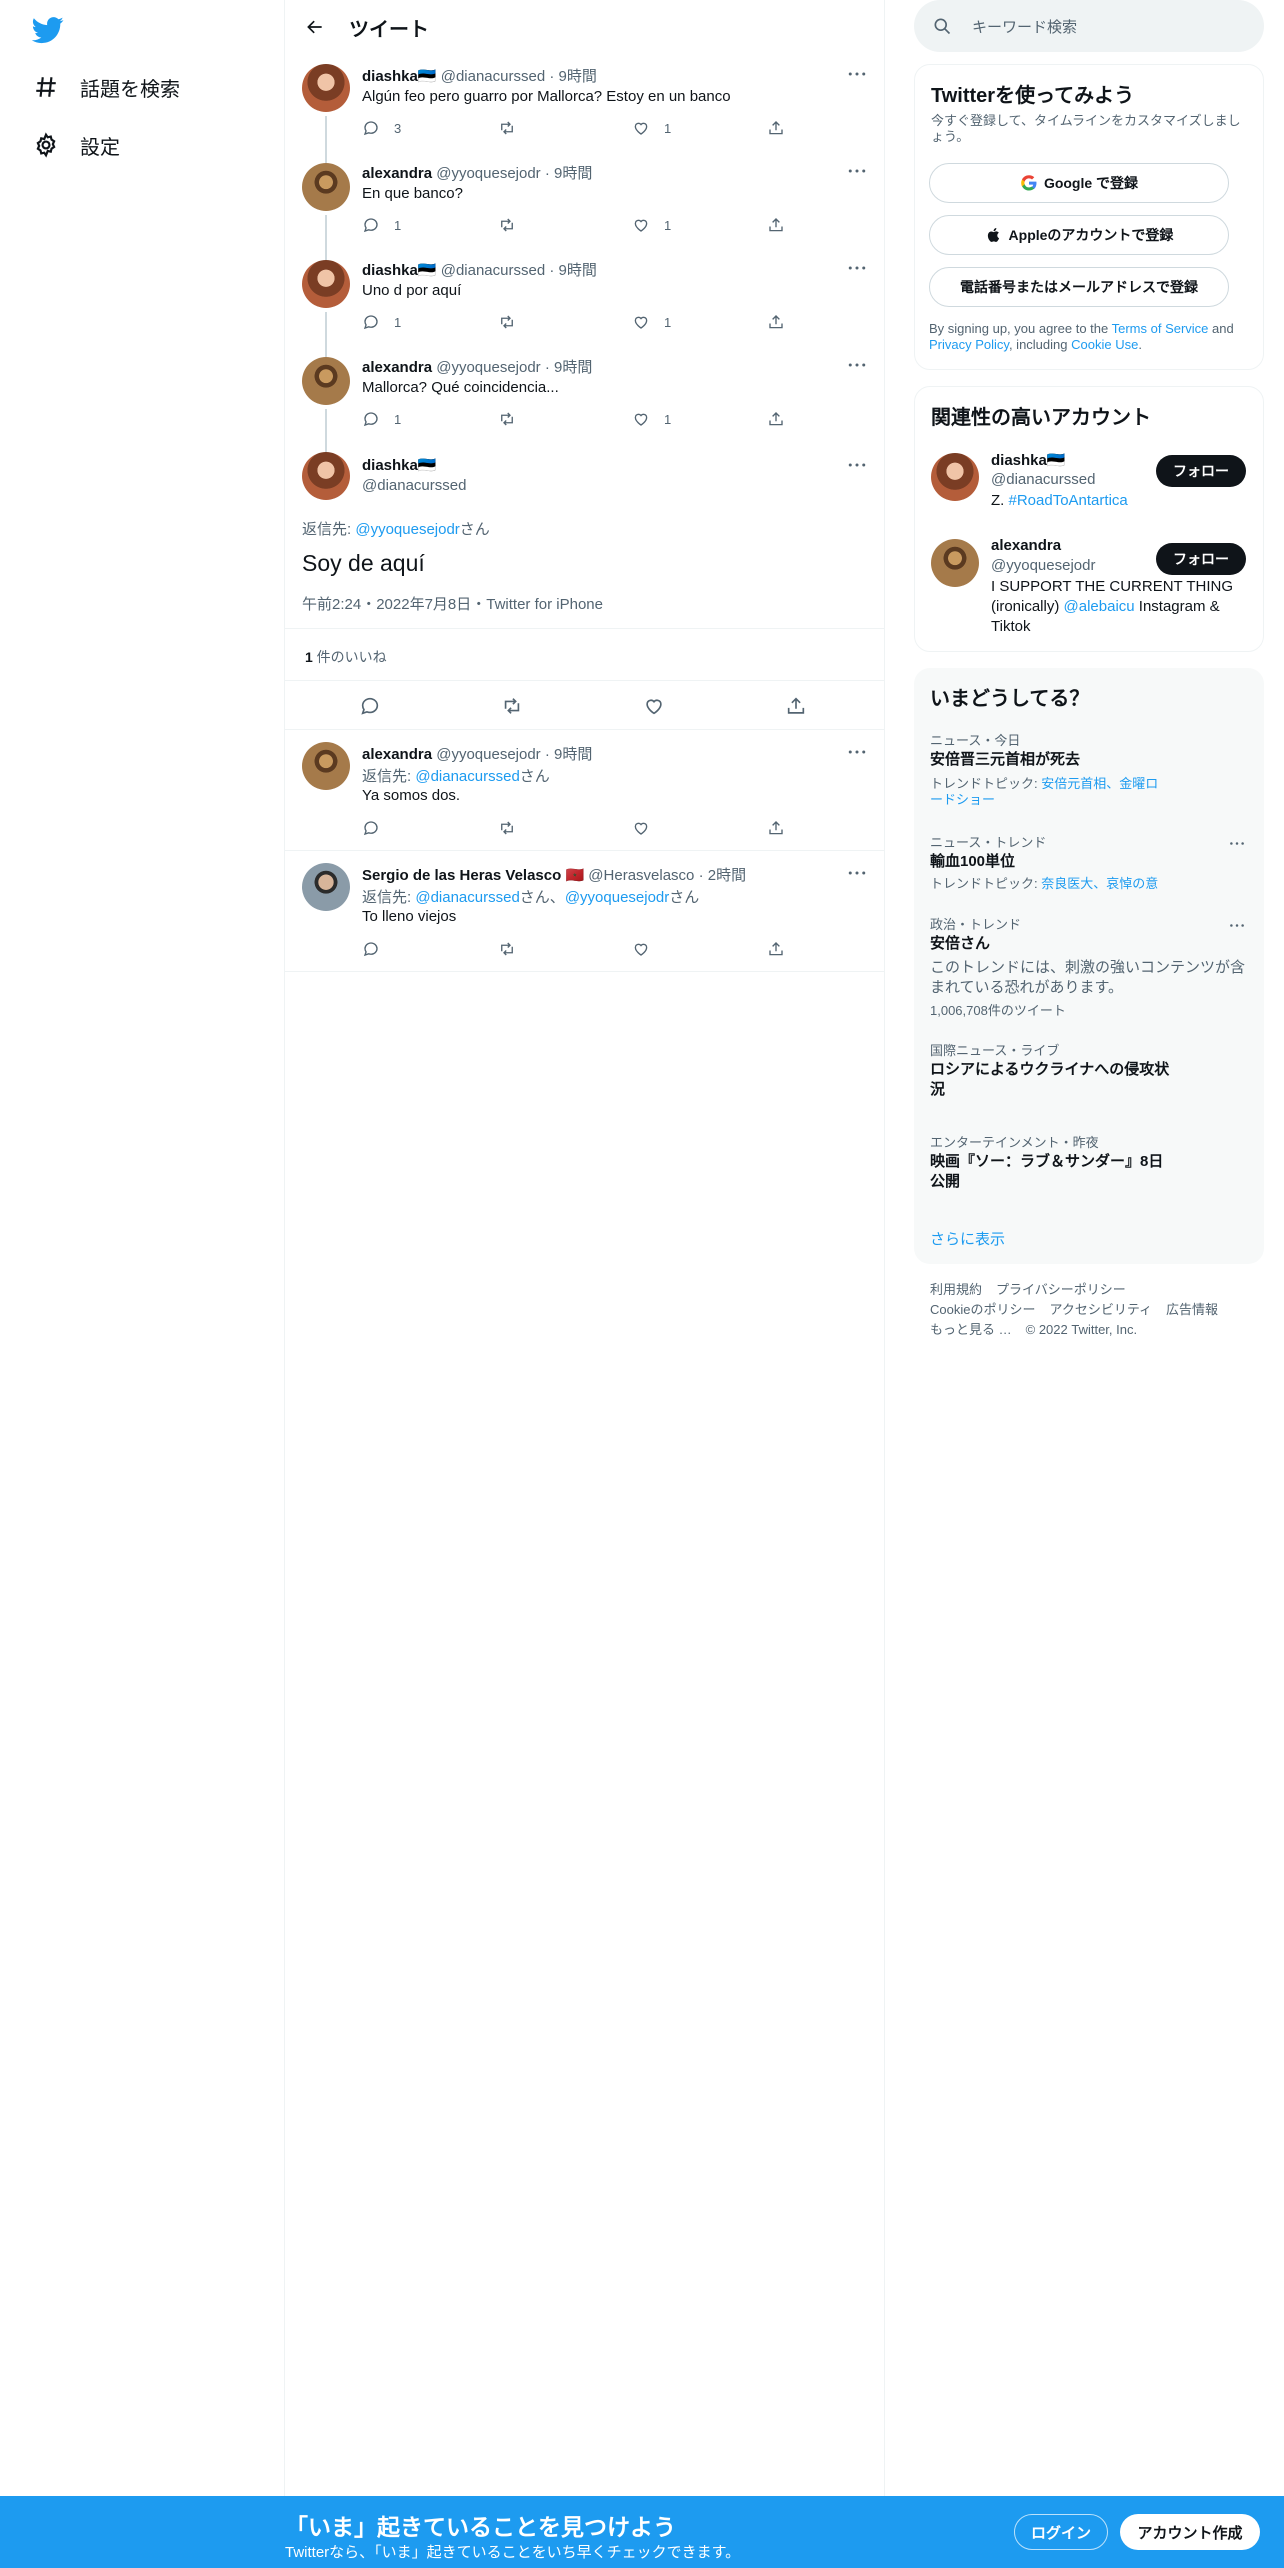 The width and height of the screenshot is (1284, 2568). Describe the element at coordinates (1104, 344) in the screenshot. I see `cookie-link: Cookie Use` at that location.